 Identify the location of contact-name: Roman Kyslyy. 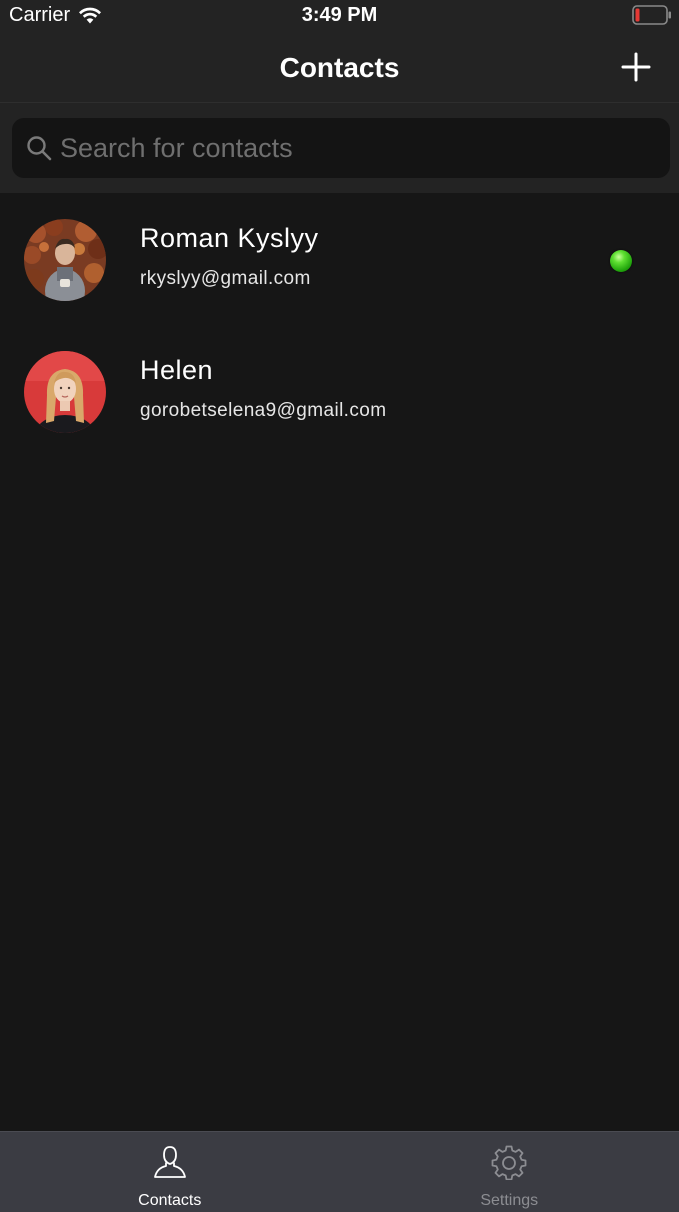
(229, 238).